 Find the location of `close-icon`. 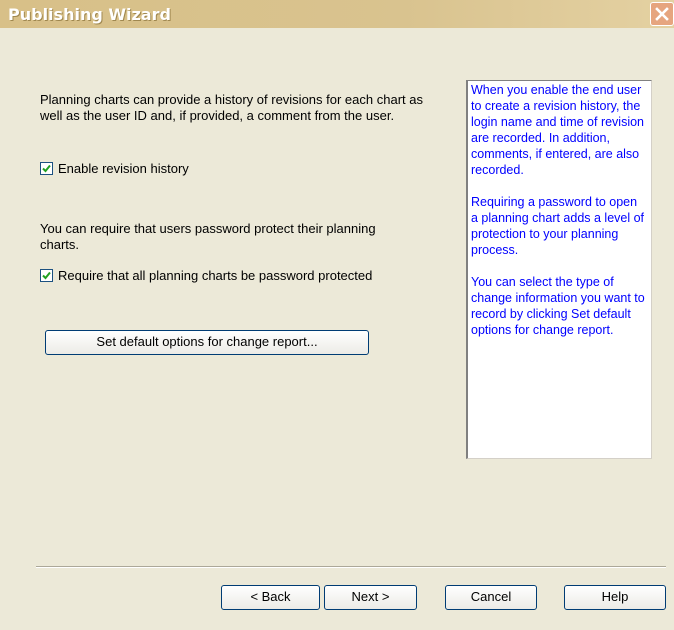

close-icon is located at coordinates (662, 14).